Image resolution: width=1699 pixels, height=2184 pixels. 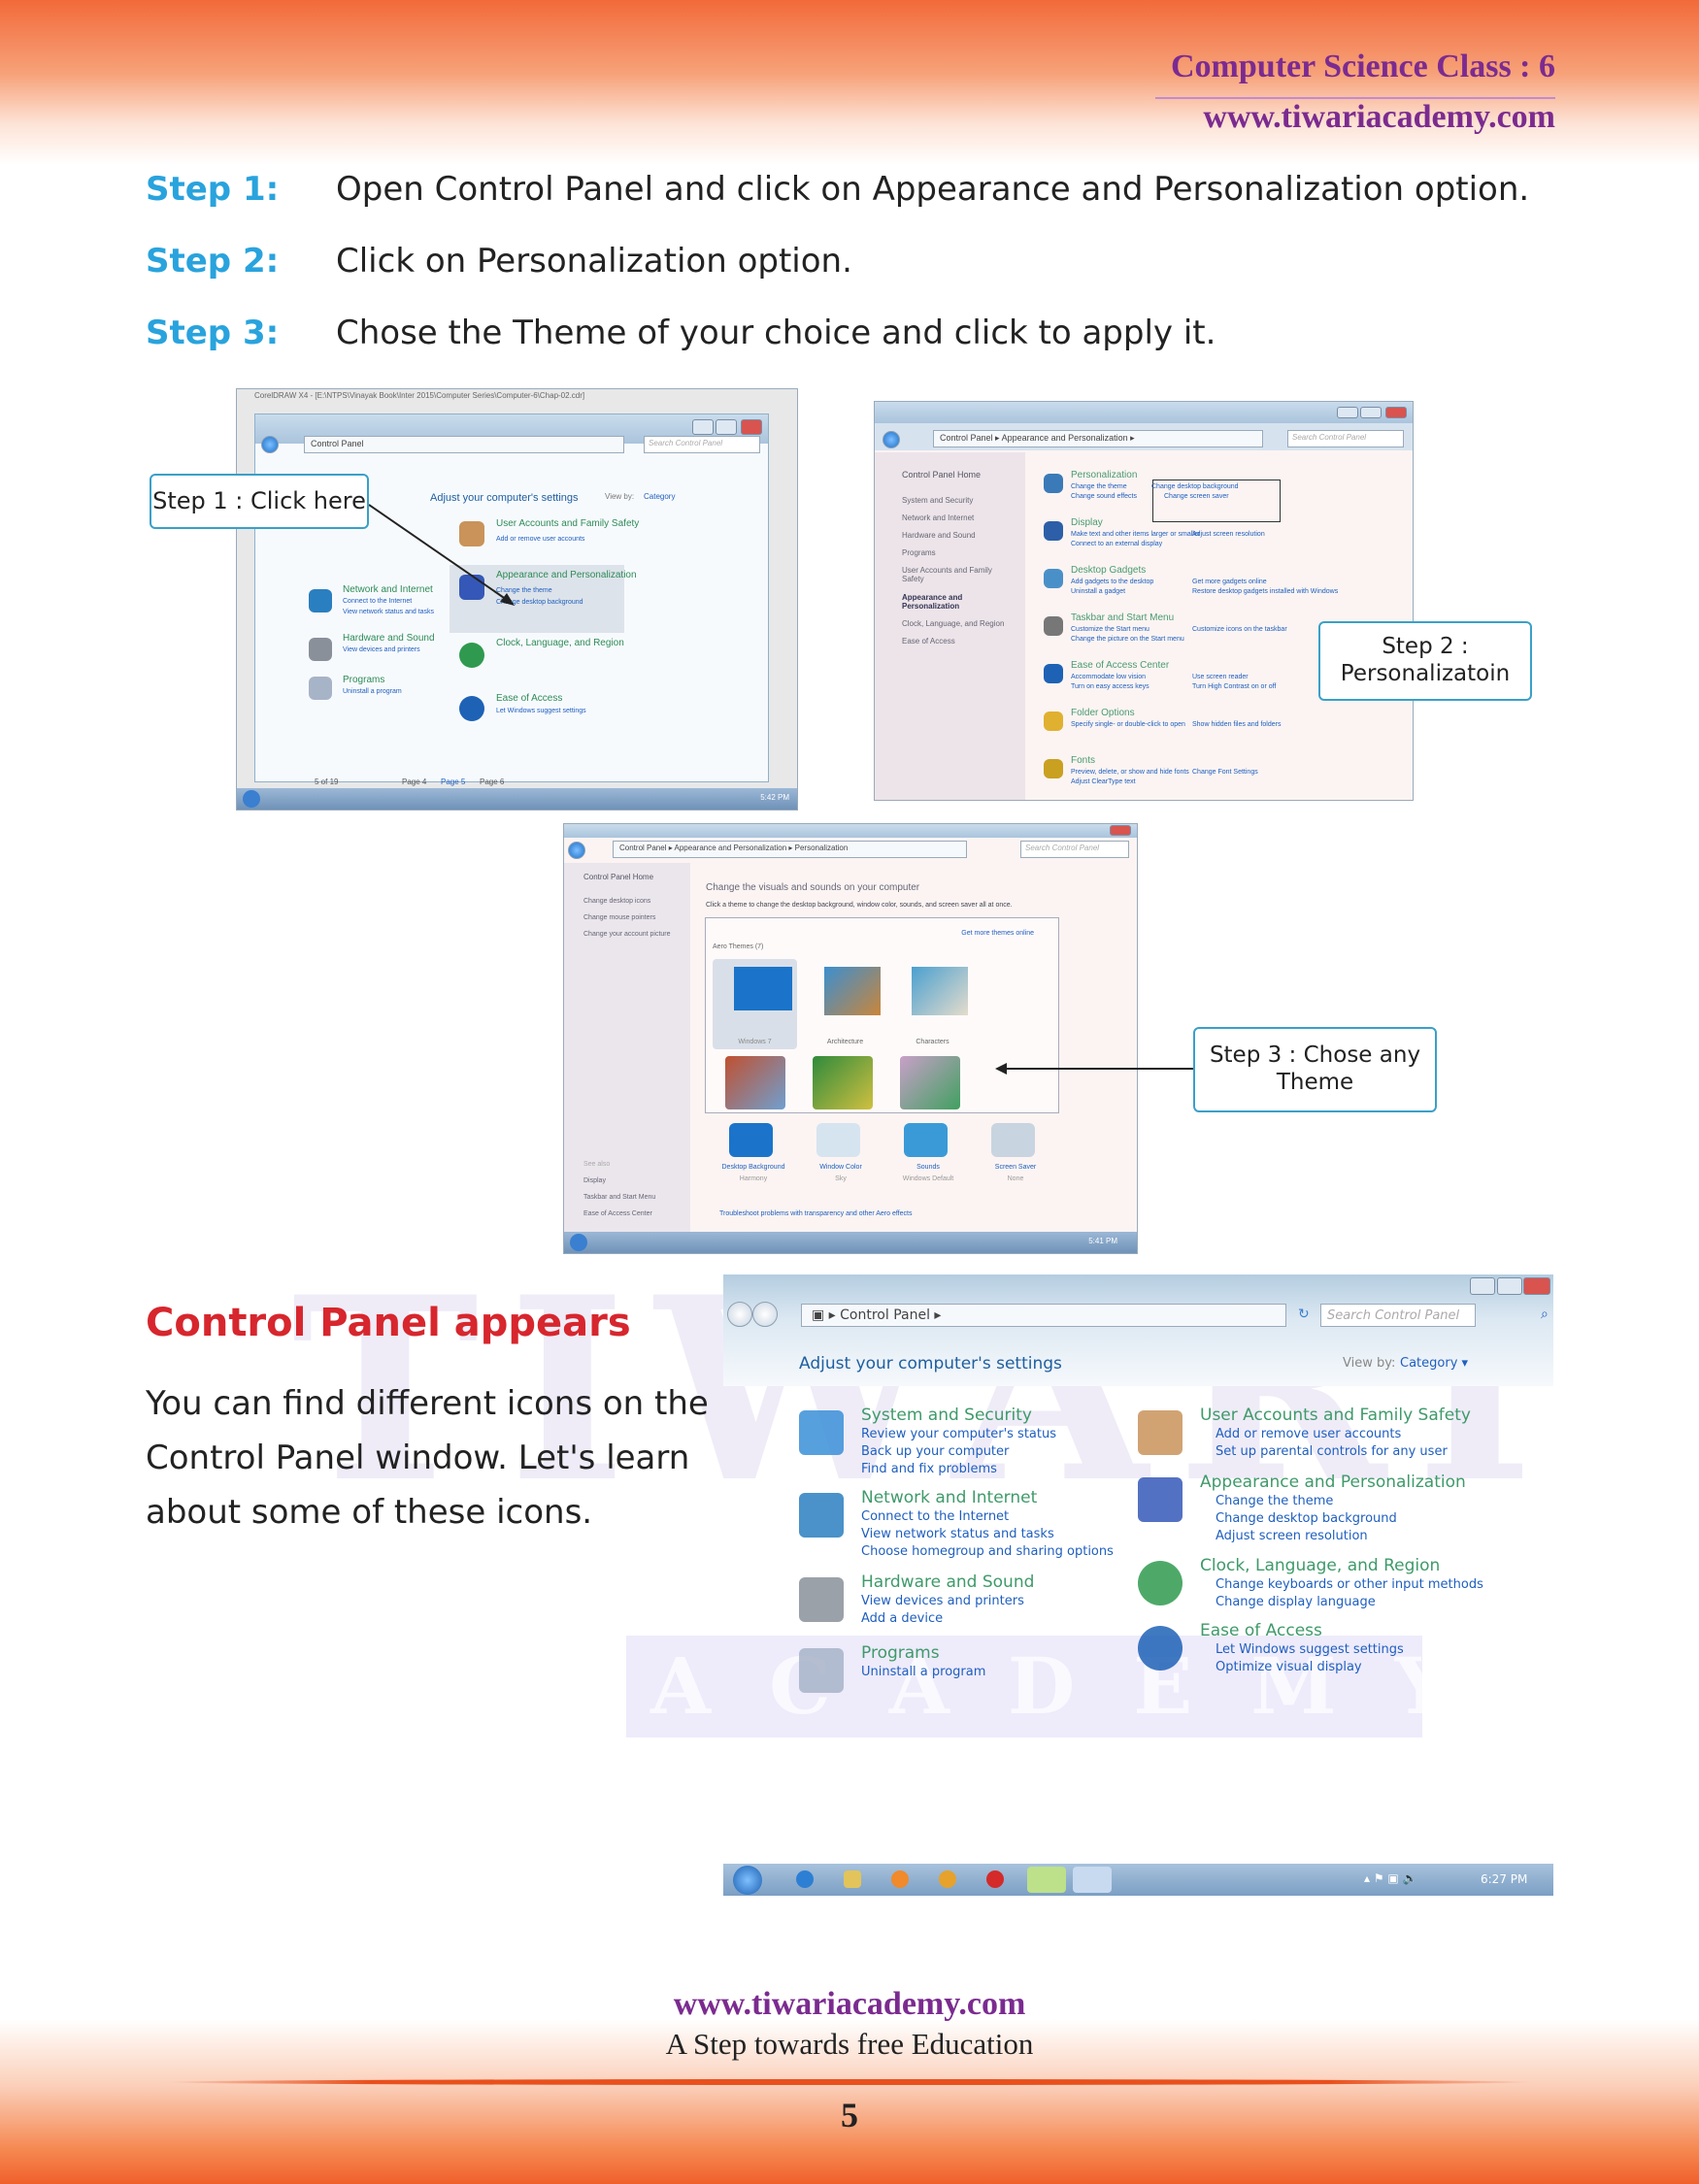 I want to click on view-by-dropdown: Category ▾, so click(x=1434, y=1363).